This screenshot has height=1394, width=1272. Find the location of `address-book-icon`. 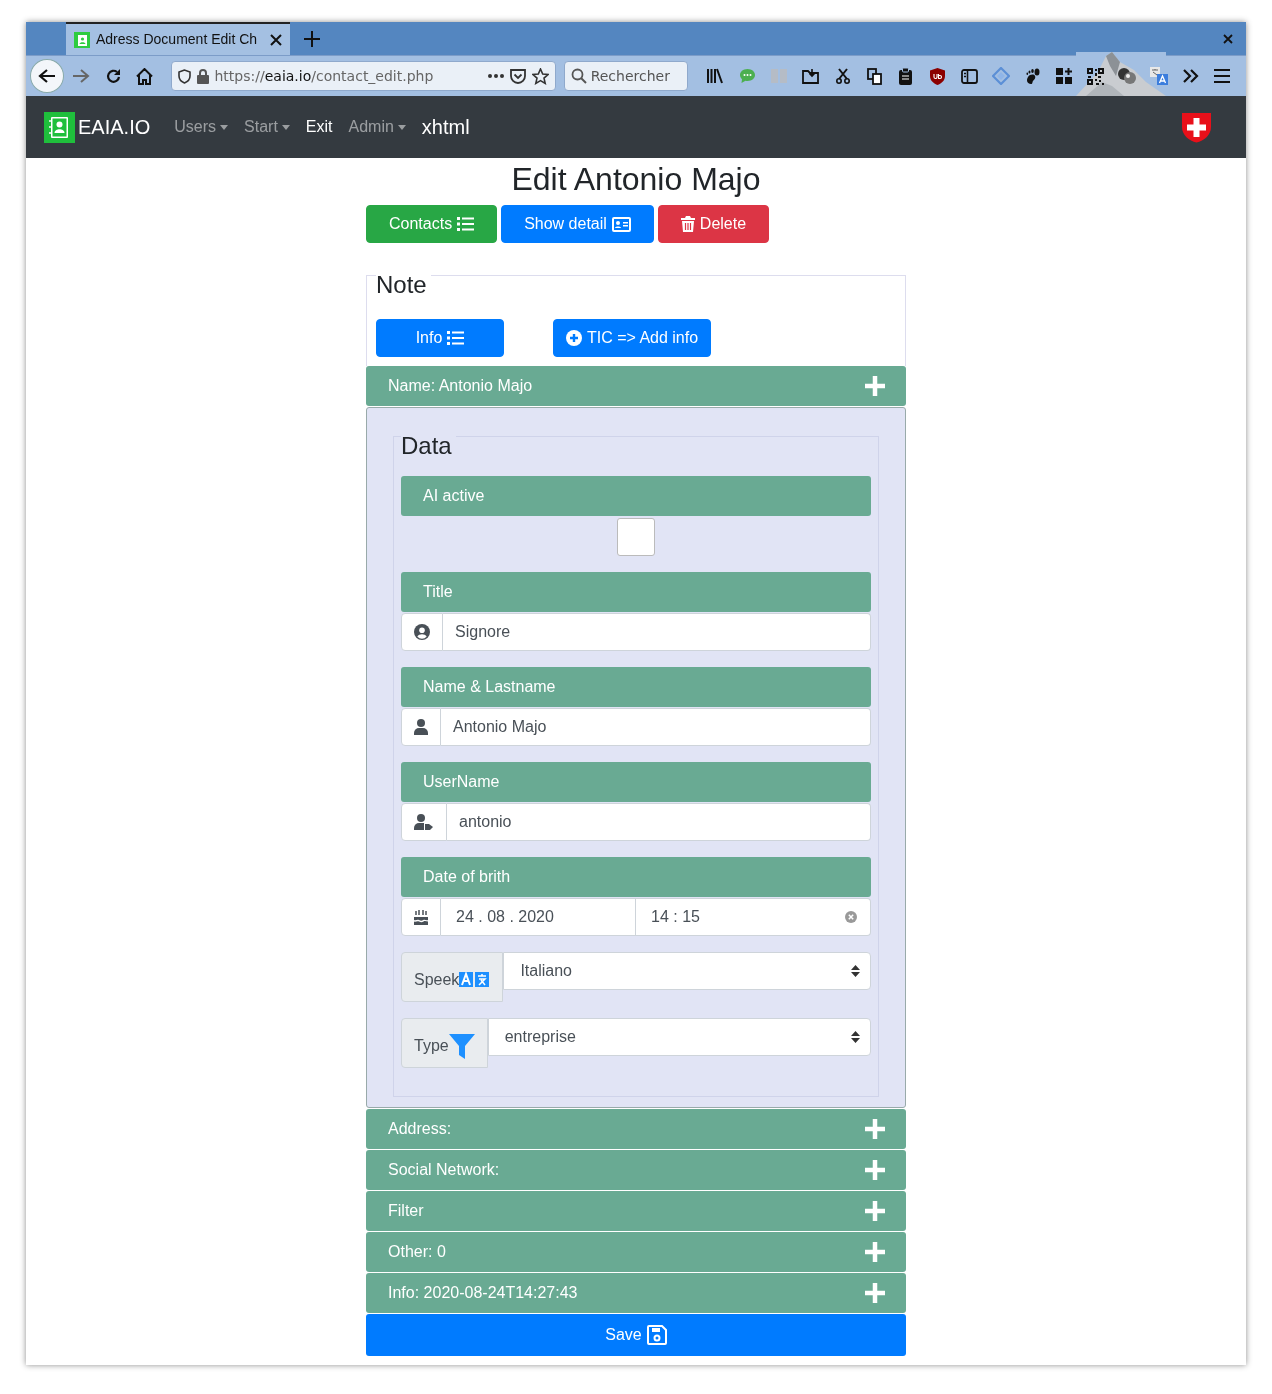

address-book-icon is located at coordinates (59, 127).